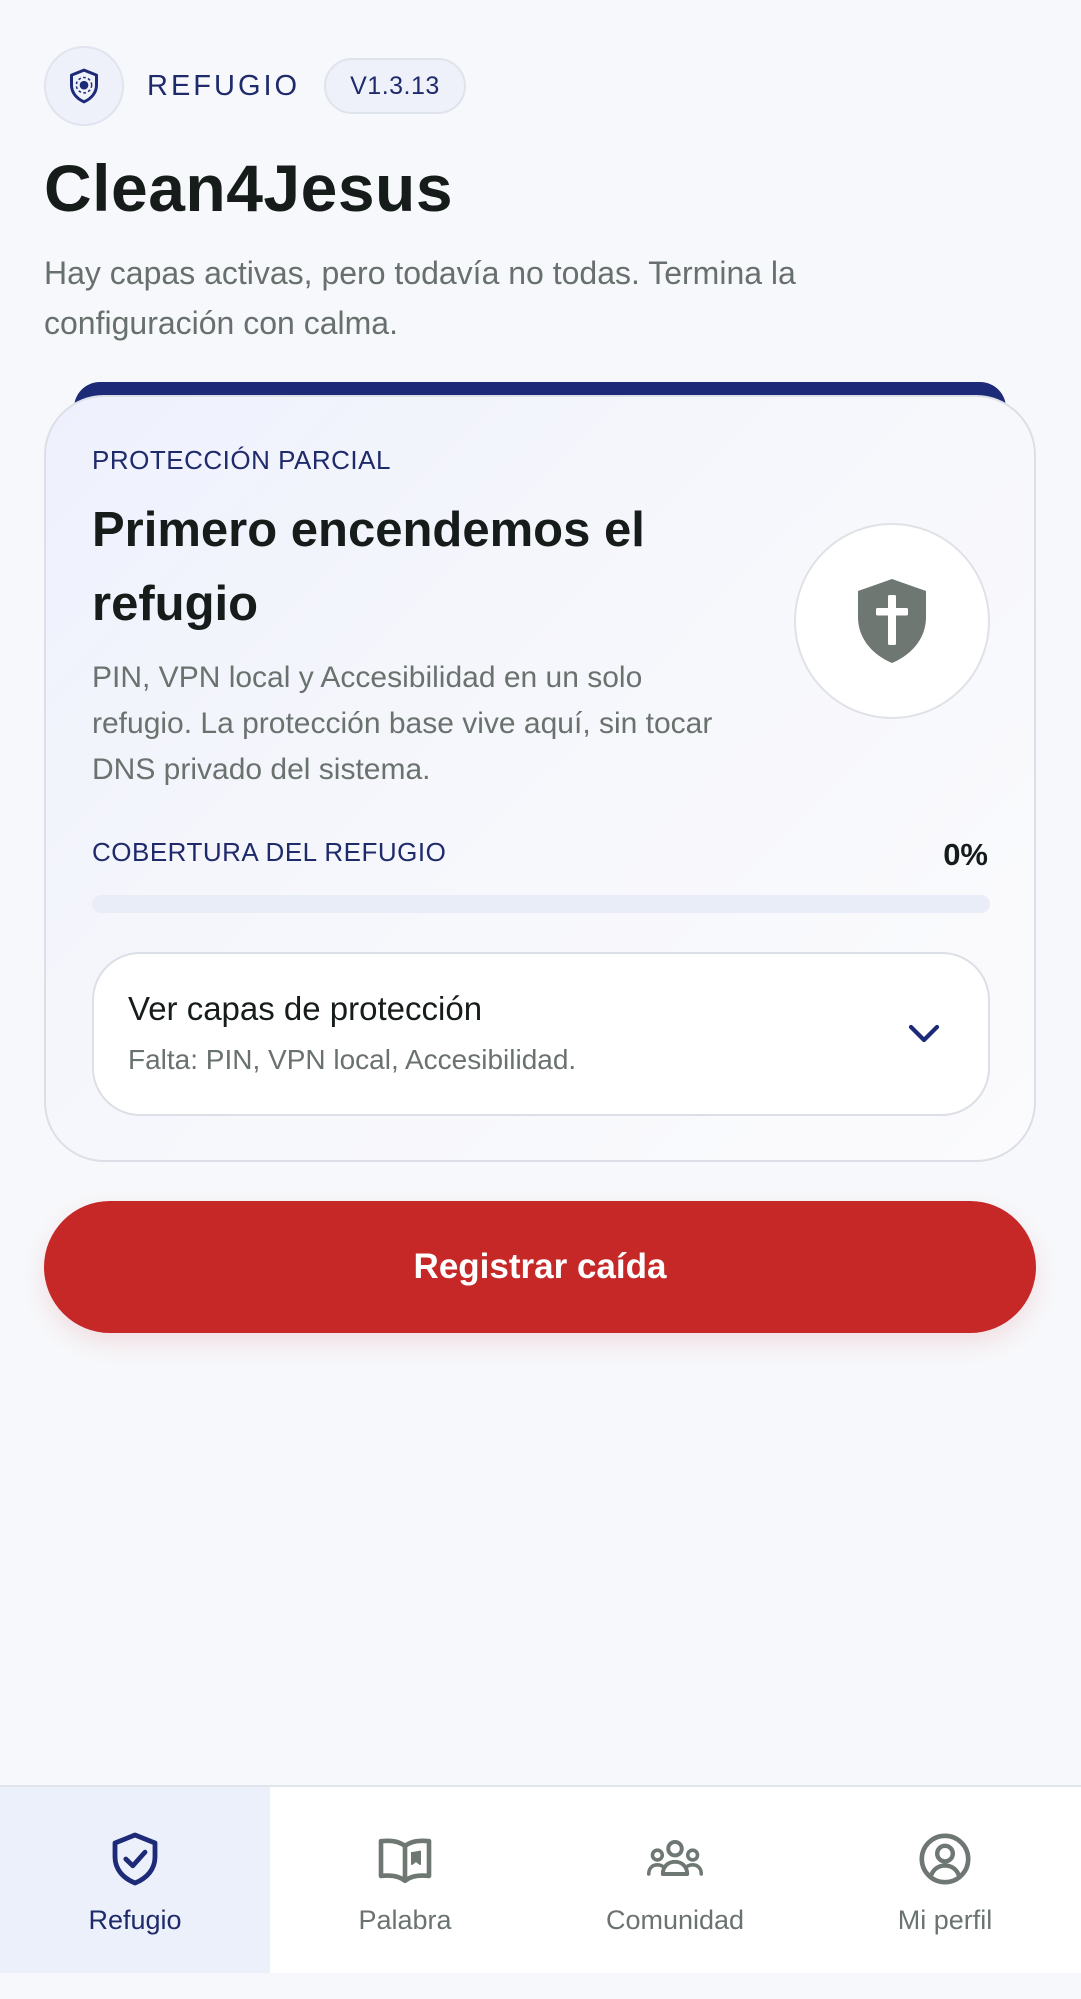  What do you see at coordinates (924, 1034) in the screenshot?
I see `chevron-down-icon` at bounding box center [924, 1034].